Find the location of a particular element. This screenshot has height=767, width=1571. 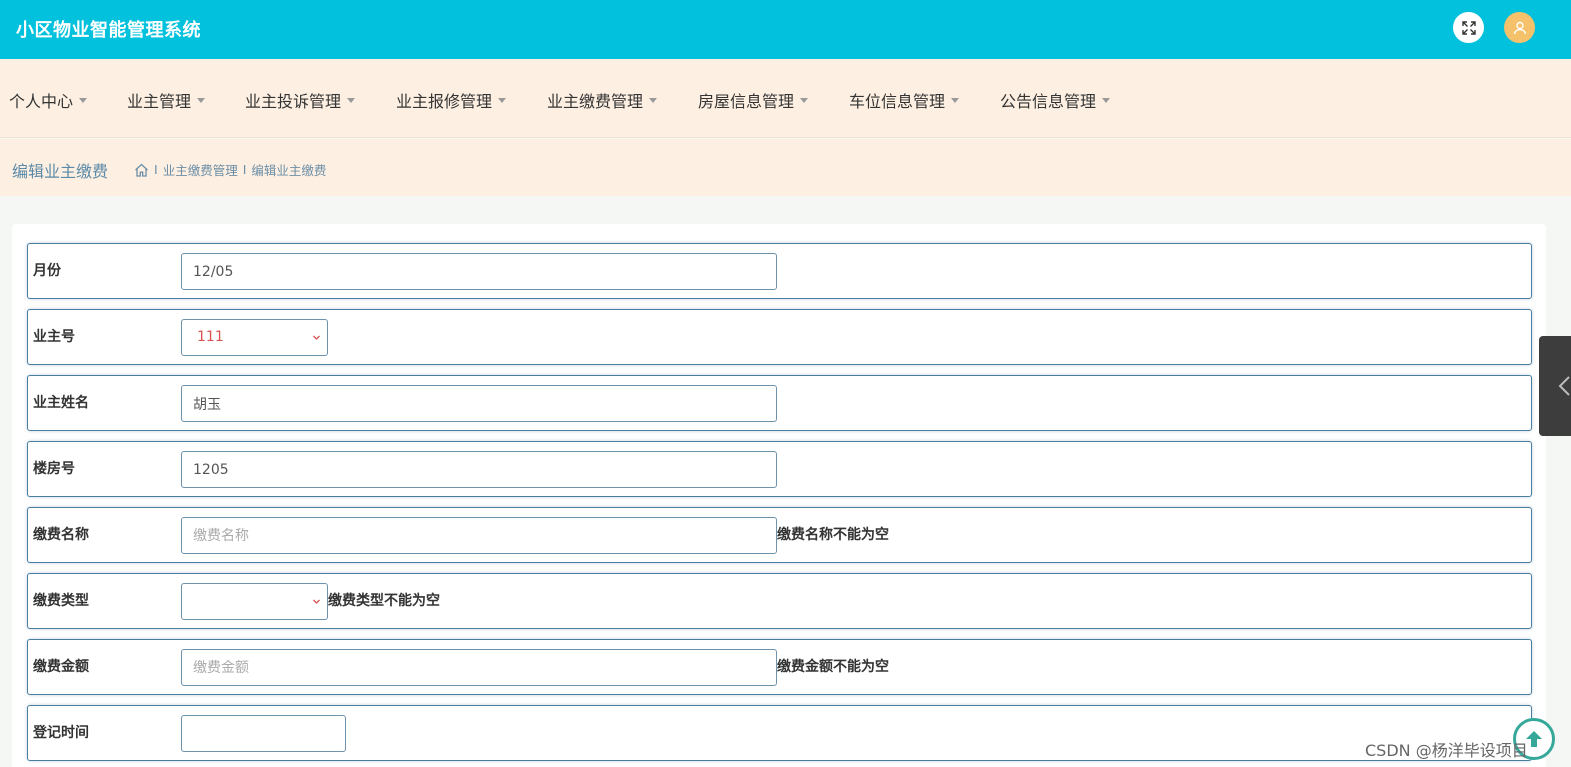

fee-amount-label: 缴费金额 is located at coordinates (61, 667).